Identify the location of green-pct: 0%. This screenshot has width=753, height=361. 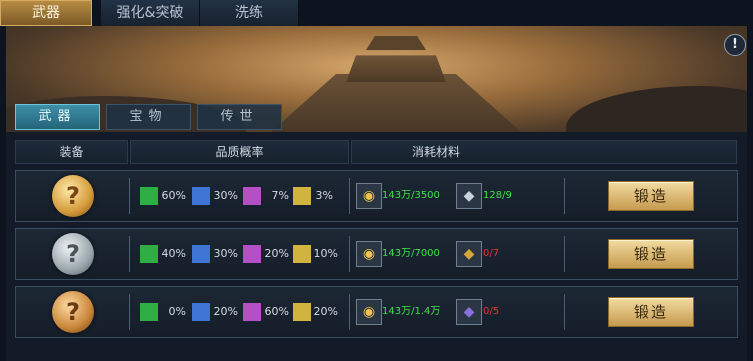
(177, 311).